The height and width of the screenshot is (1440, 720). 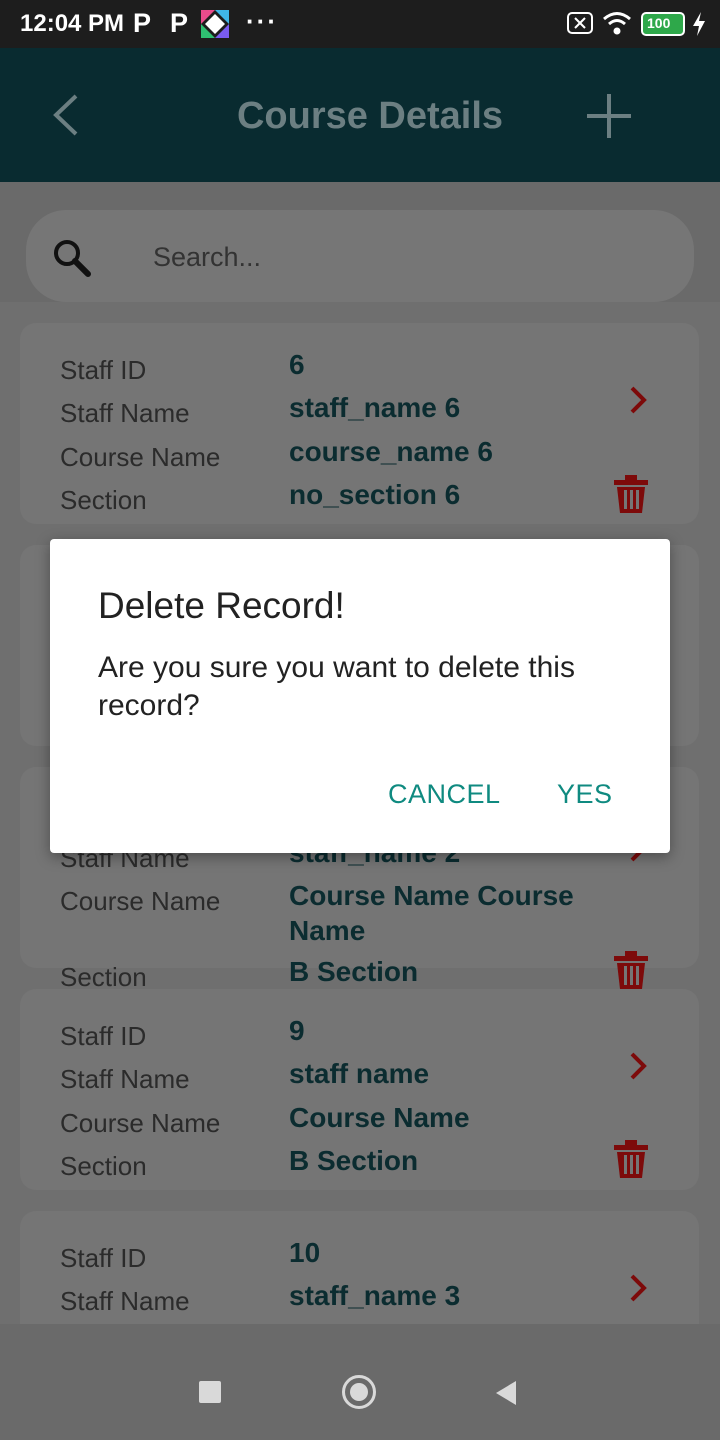 I want to click on course-name-value: course_name 6, so click(x=391, y=451).